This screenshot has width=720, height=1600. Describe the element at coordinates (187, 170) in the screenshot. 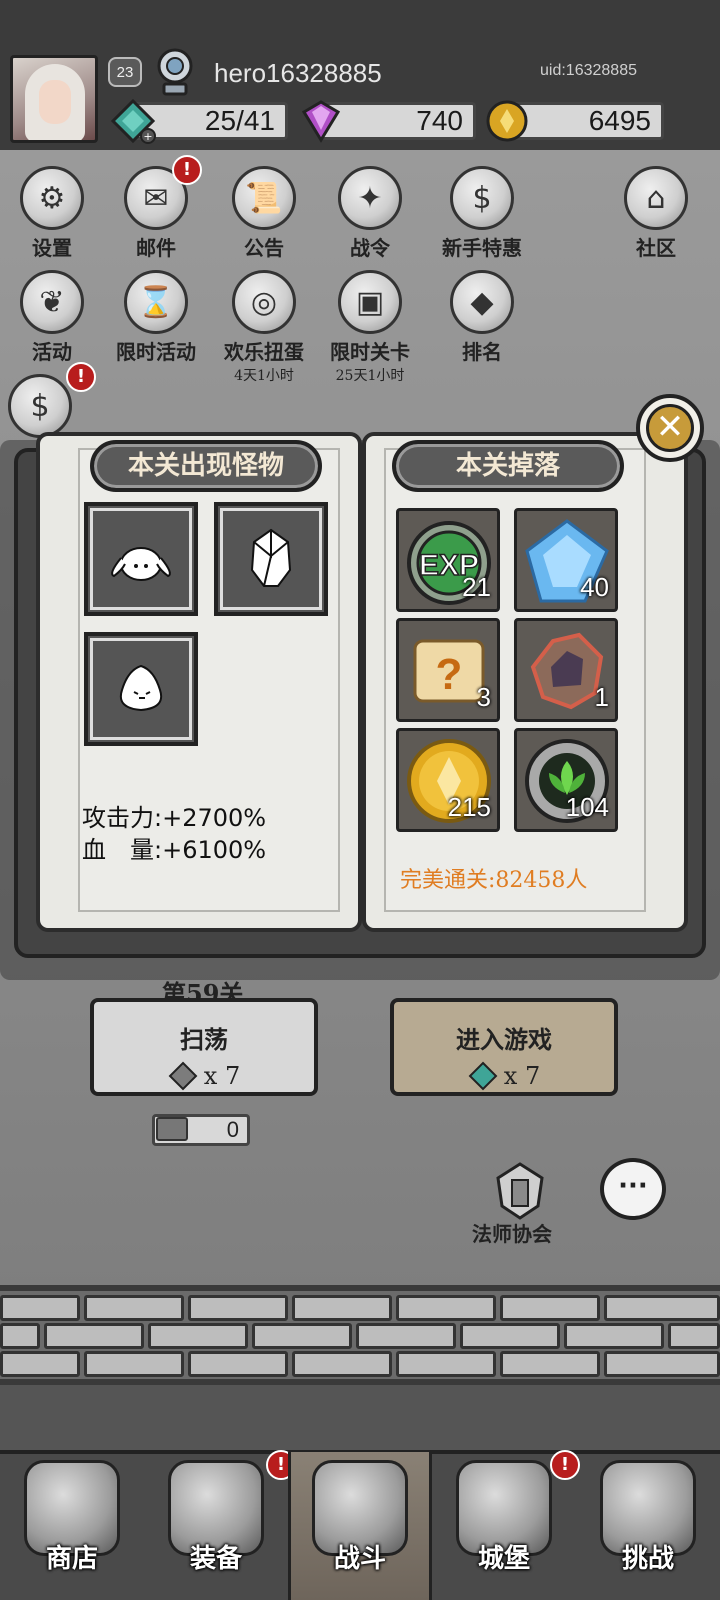

I see `mail-alert-badge: !` at that location.